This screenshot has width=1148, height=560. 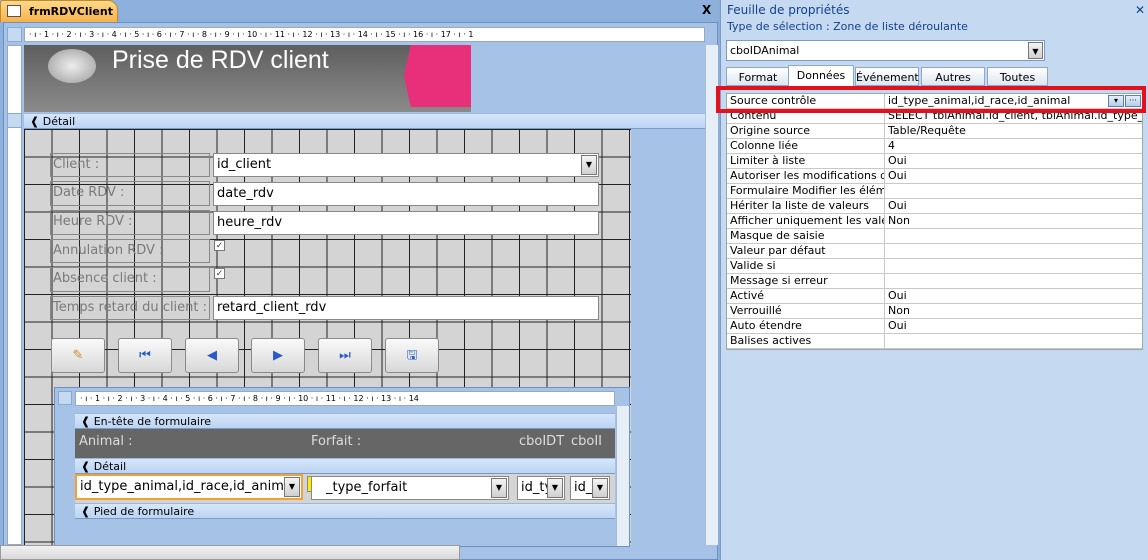 I want to click on property-value-text: Oui, so click(x=897, y=325).